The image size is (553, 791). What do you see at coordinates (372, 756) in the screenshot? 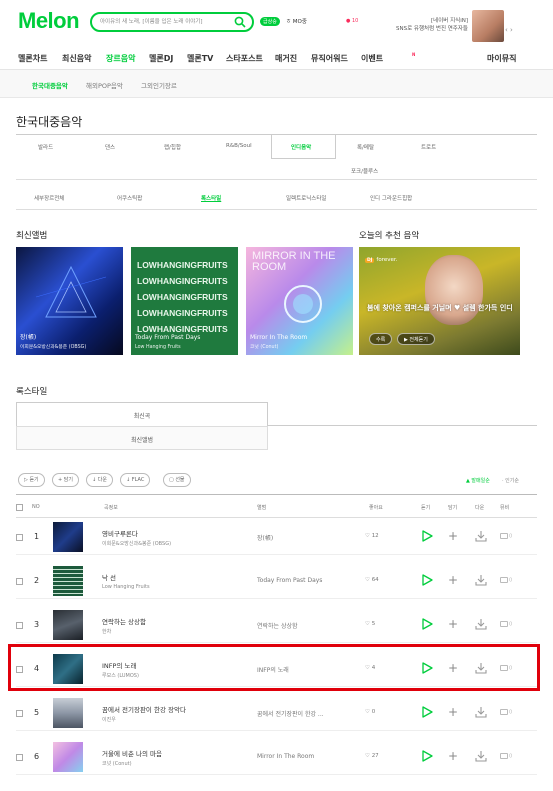
I see `like-button: ♡ 27` at bounding box center [372, 756].